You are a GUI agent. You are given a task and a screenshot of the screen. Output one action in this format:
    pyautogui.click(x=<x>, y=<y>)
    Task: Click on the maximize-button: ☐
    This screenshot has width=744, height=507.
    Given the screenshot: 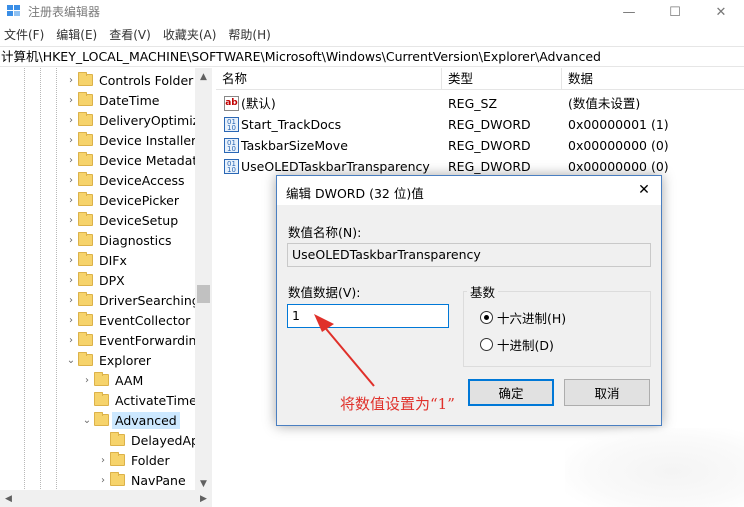 What is the action you would take?
    pyautogui.click(x=675, y=12)
    